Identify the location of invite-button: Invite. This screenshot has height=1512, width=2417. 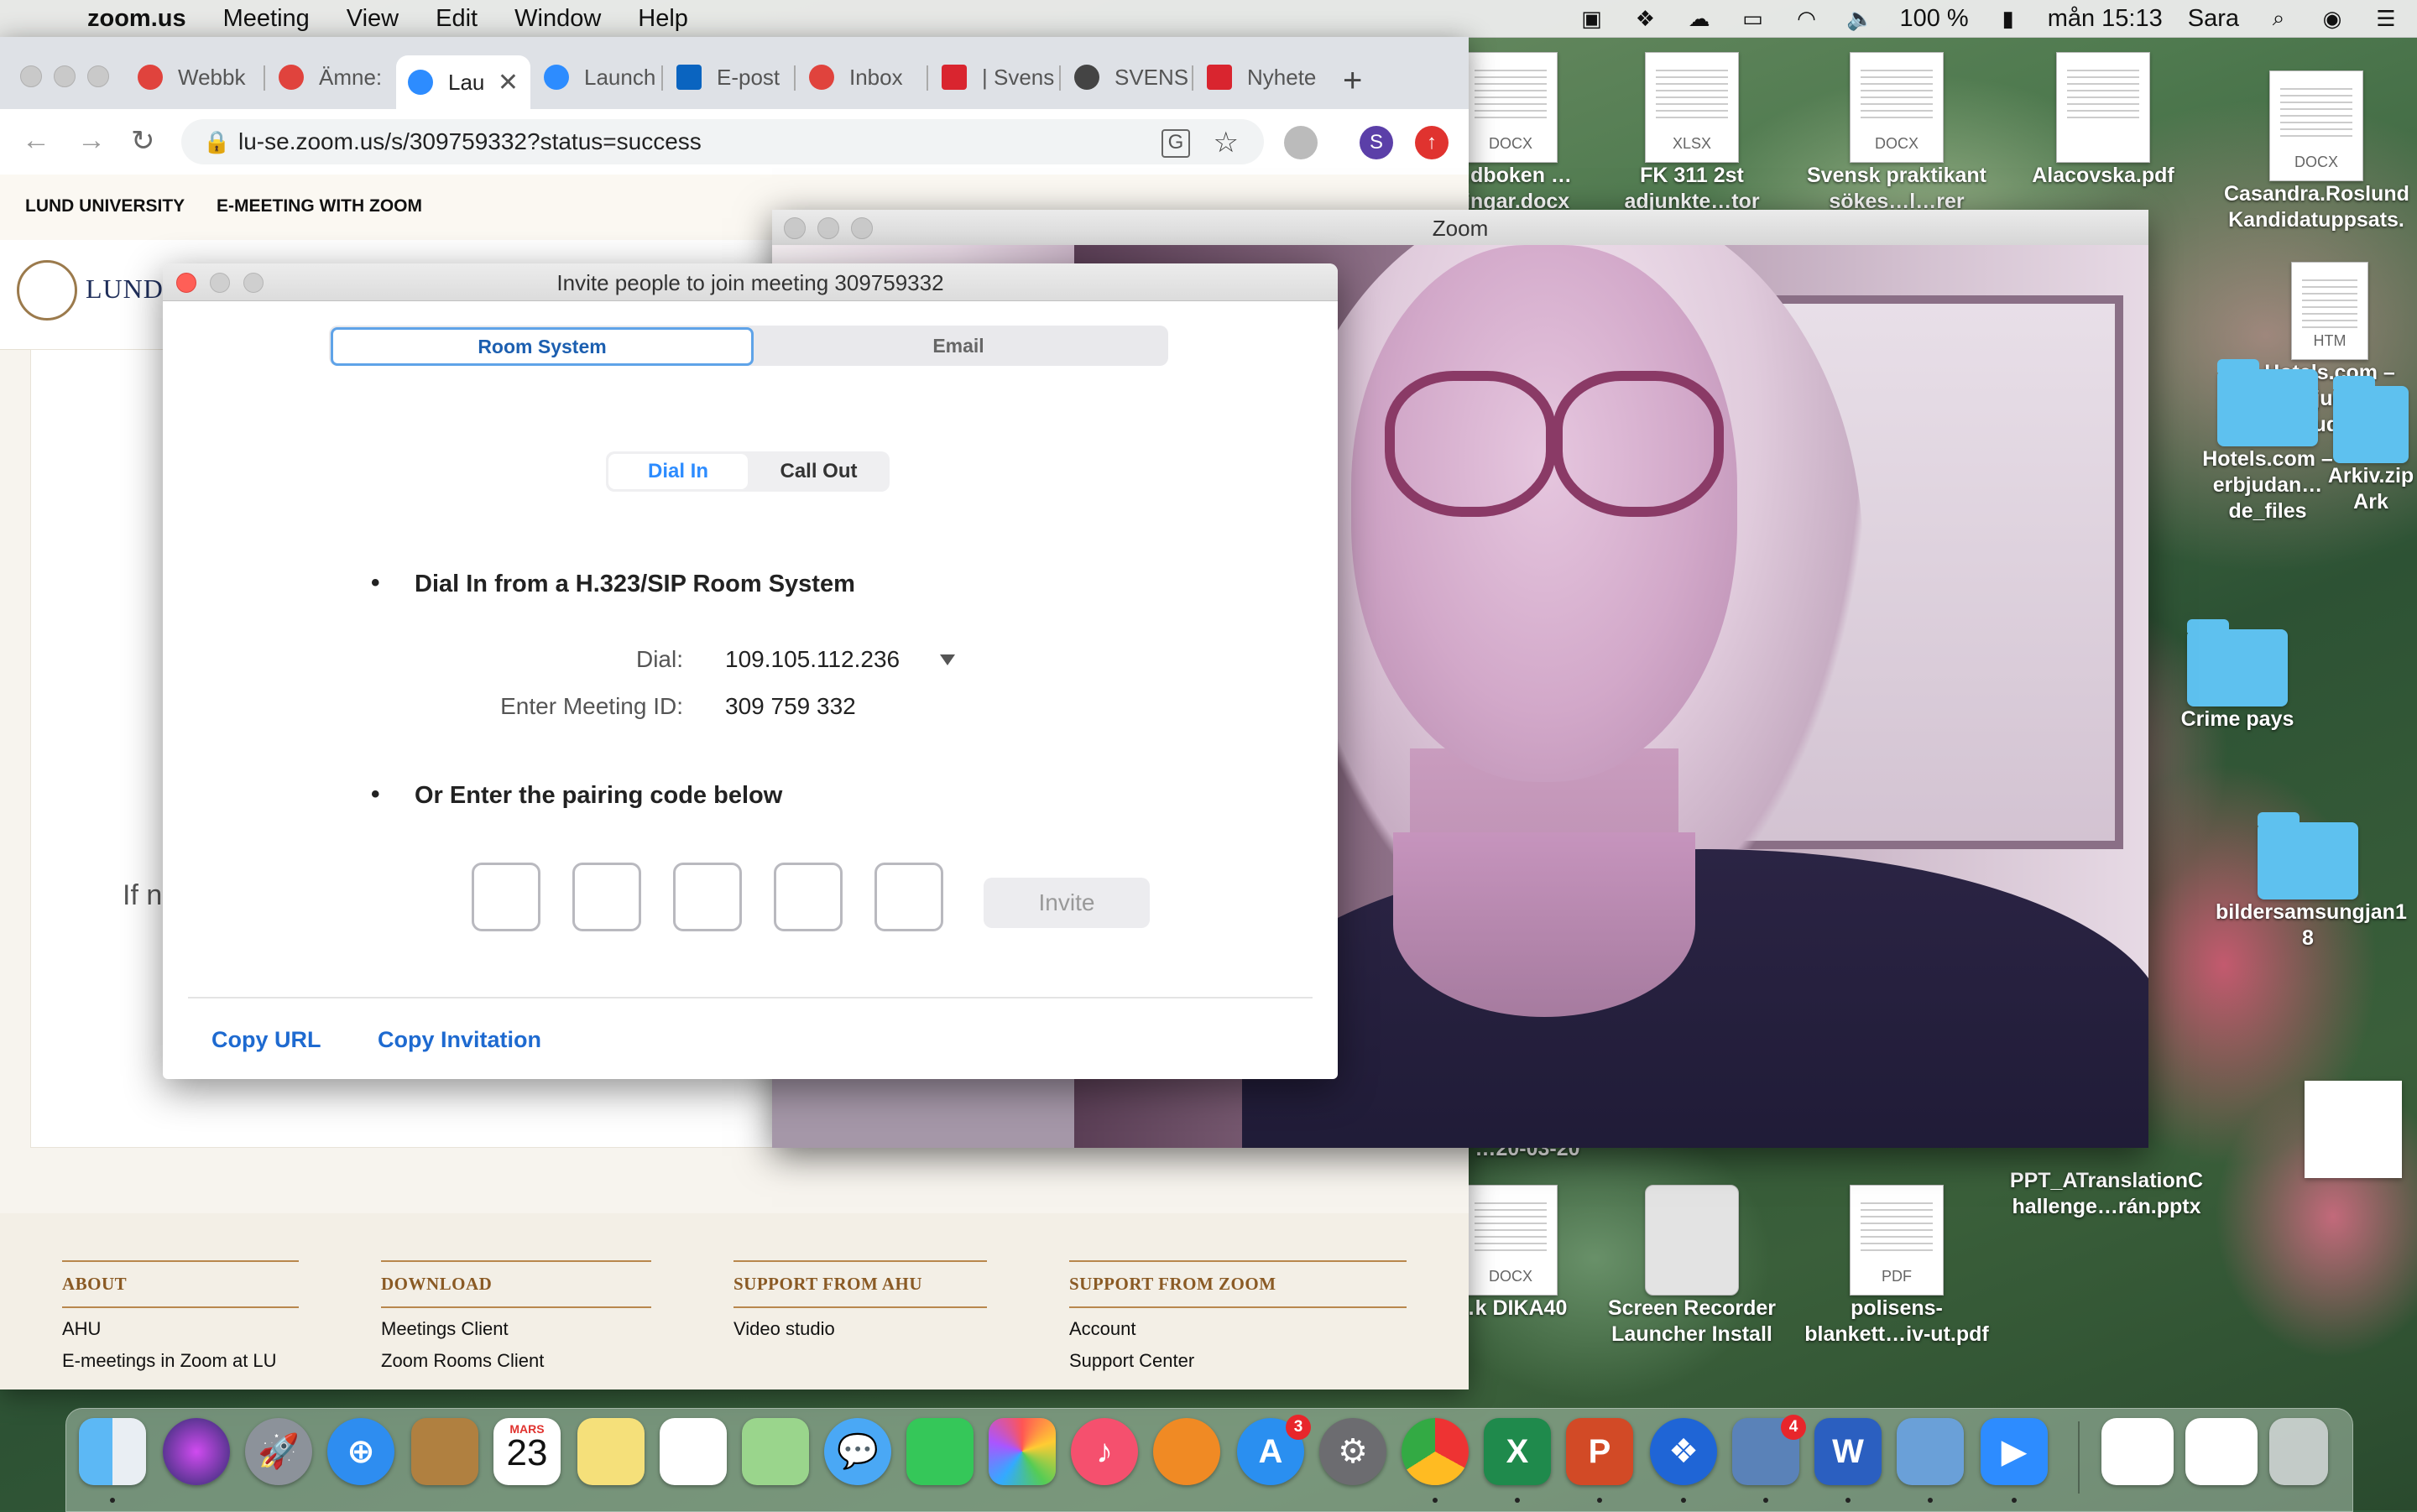
(1067, 903).